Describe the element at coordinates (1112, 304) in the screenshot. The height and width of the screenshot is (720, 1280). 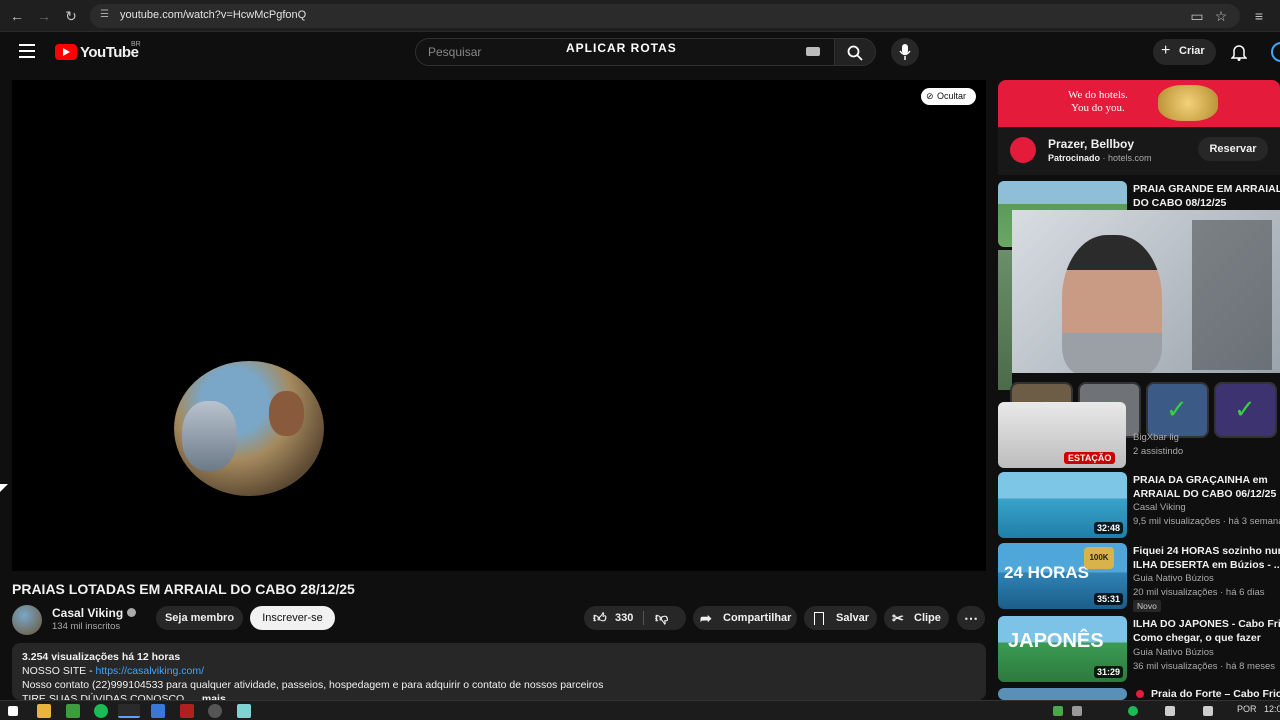
I see `streamer-figure` at that location.